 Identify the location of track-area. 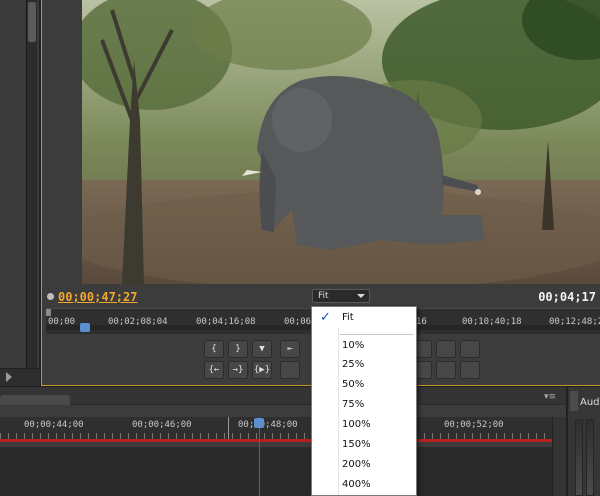
(276, 471).